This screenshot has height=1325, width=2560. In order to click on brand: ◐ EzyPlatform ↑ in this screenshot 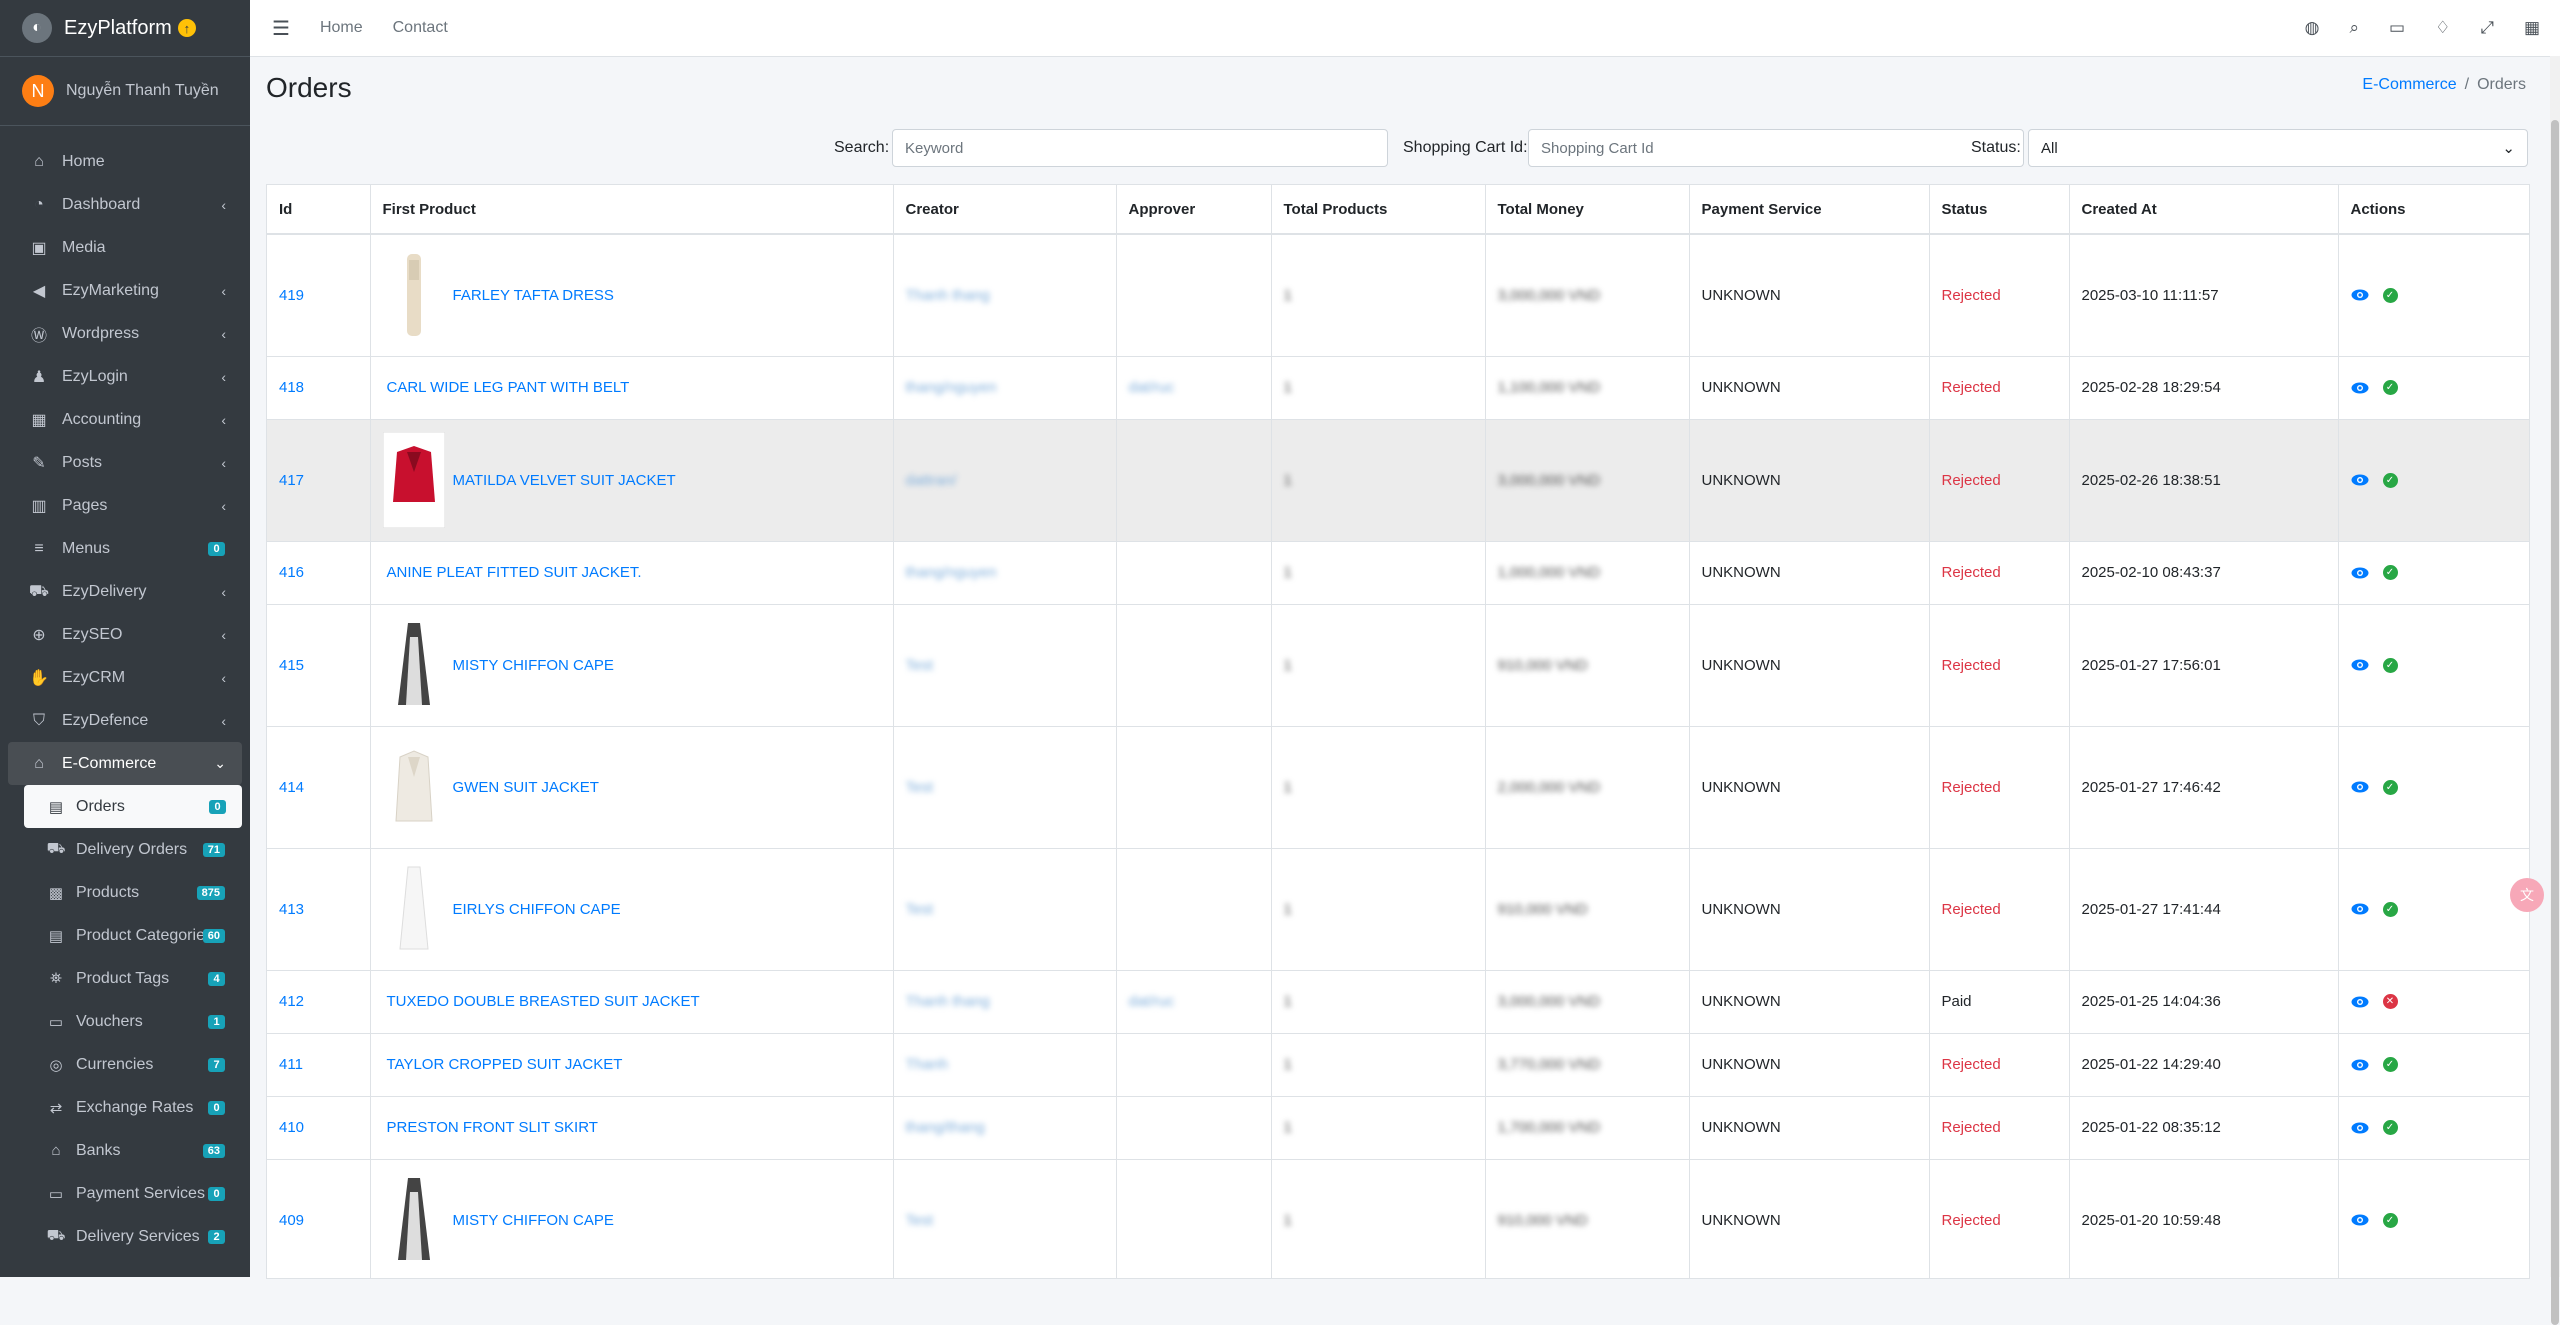, I will do `click(125, 28)`.